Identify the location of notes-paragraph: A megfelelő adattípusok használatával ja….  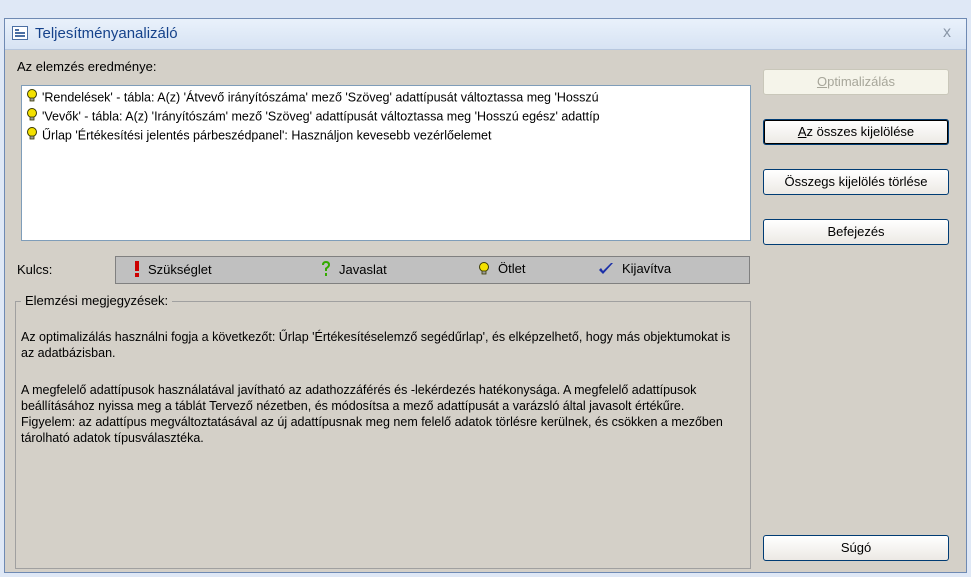
(372, 414).